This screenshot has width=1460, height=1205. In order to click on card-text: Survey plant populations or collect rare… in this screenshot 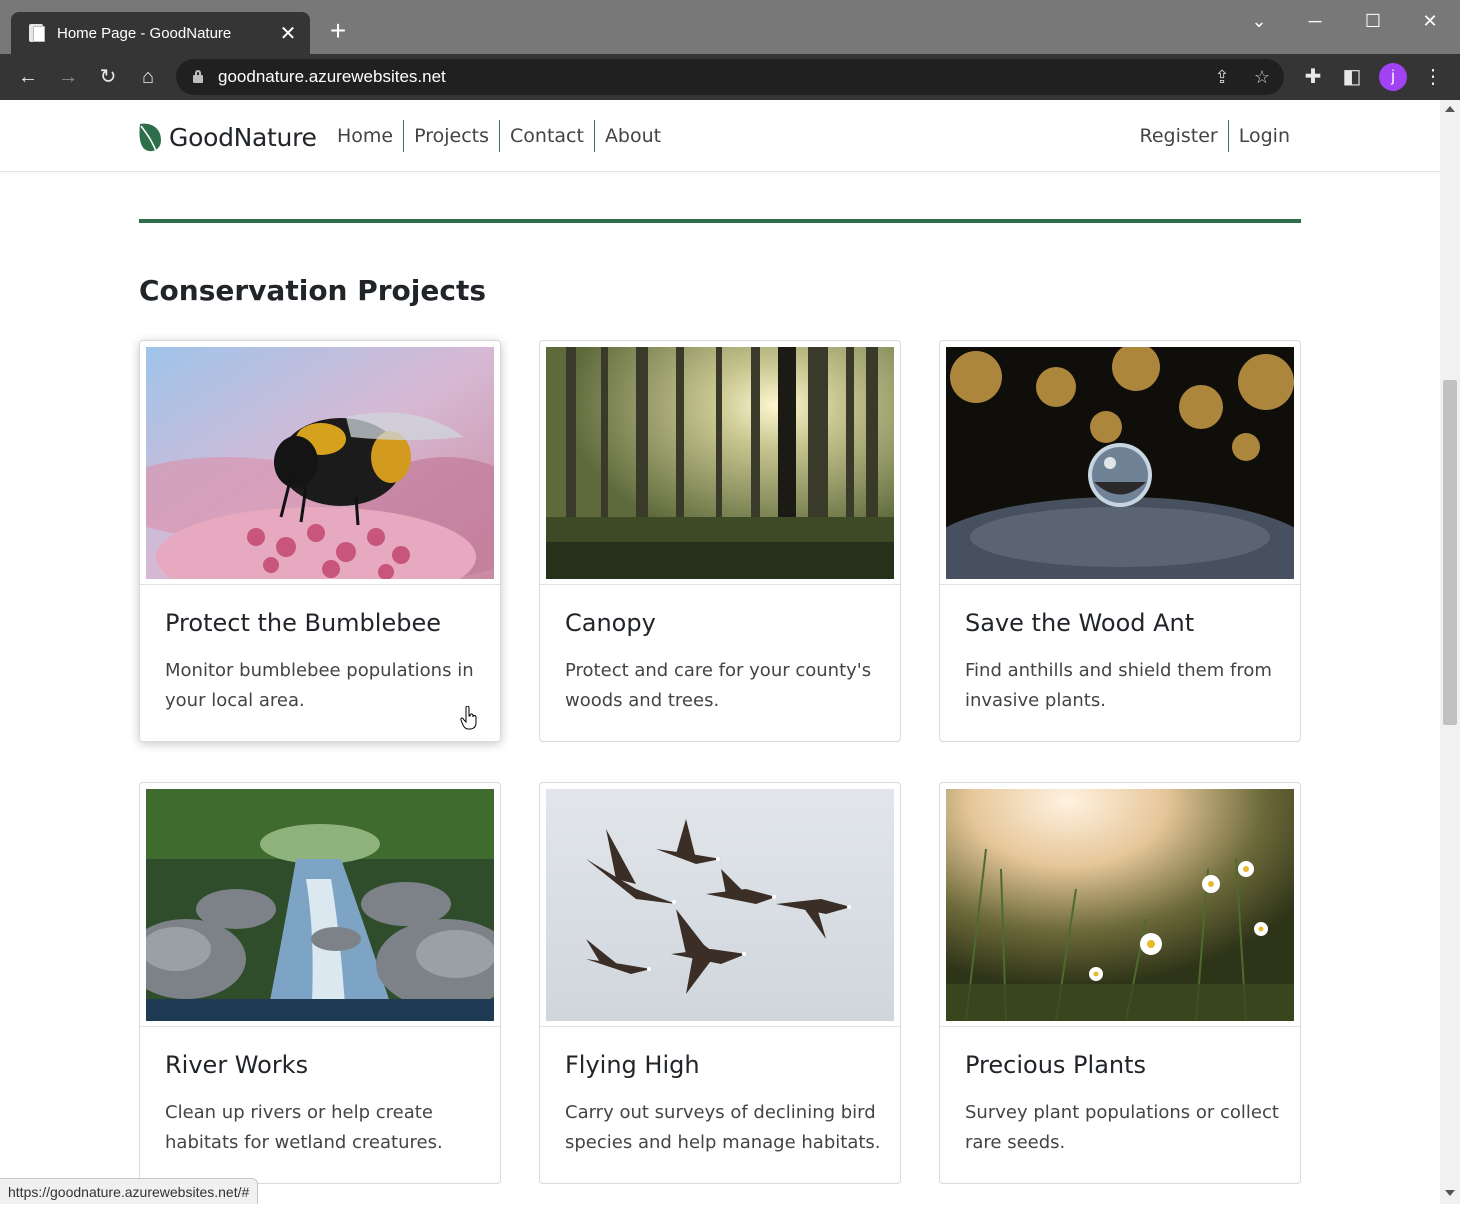, I will do `click(1122, 1127)`.